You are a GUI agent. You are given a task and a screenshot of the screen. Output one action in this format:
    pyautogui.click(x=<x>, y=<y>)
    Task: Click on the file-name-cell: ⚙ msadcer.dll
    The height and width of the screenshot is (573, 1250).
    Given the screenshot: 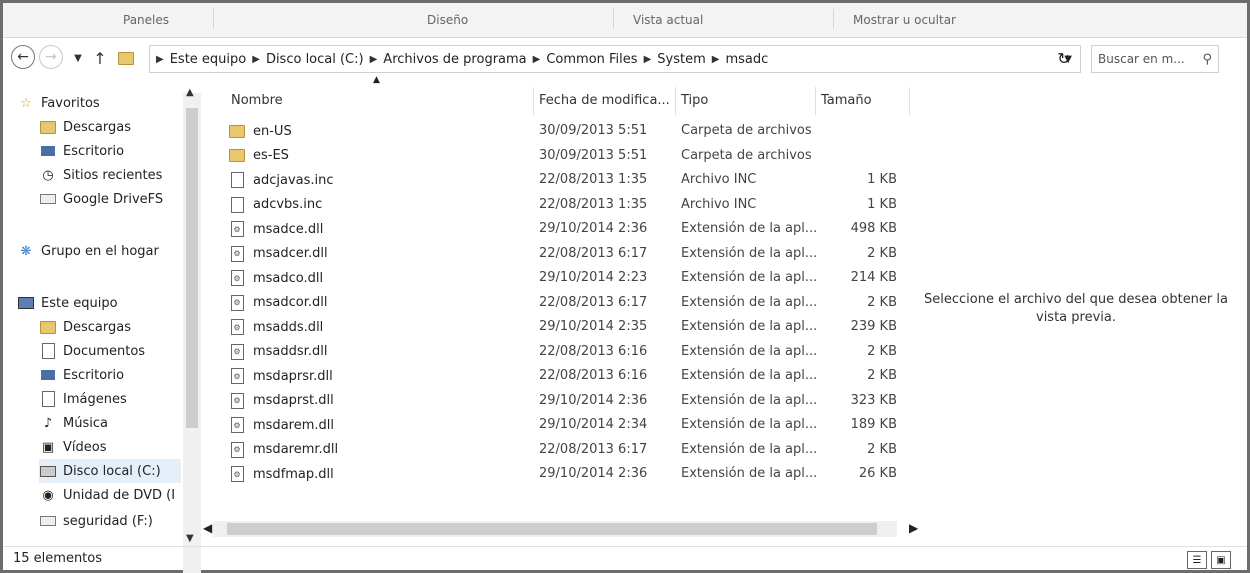 What is the action you would take?
    pyautogui.click(x=278, y=254)
    